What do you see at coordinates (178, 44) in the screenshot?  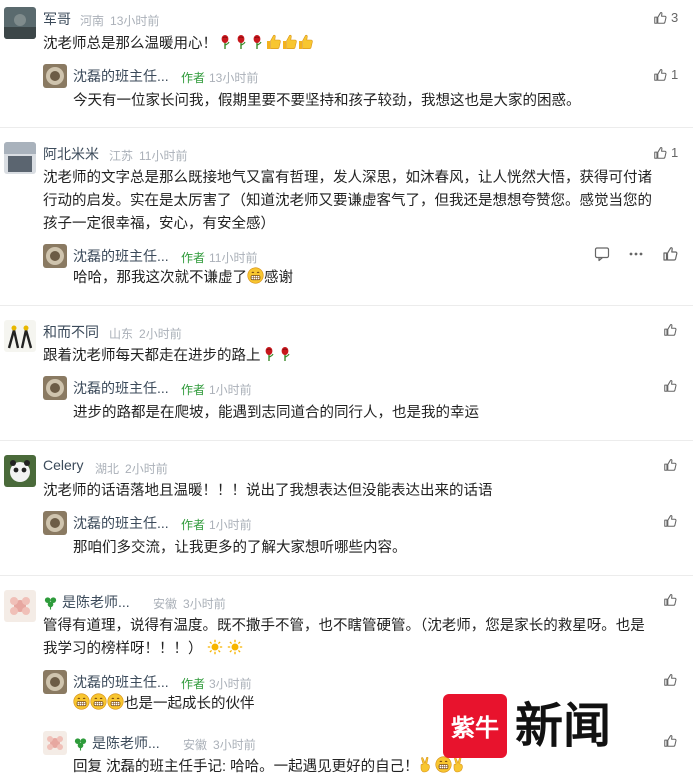 I see `comment-text: 沈老师总是那么温暖用心！` at bounding box center [178, 44].